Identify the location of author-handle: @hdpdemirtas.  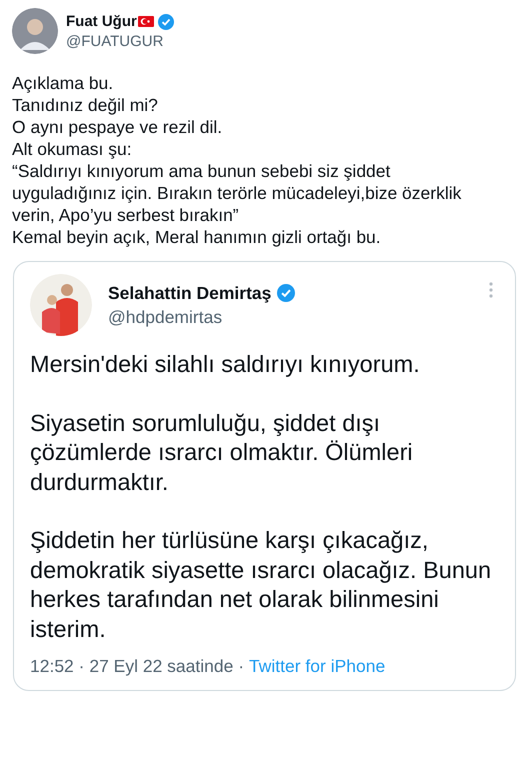
(202, 317).